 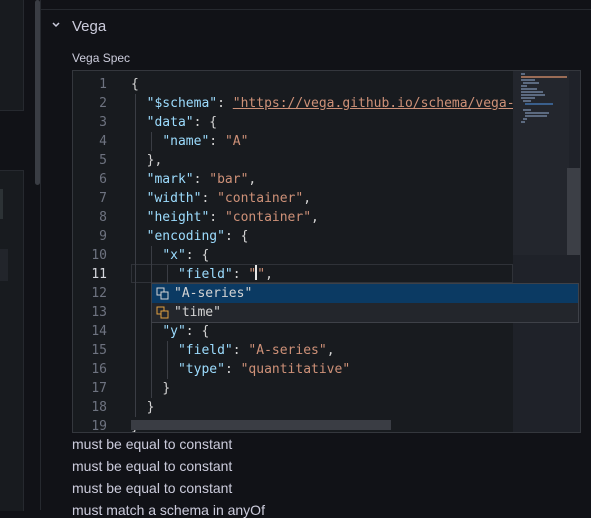 What do you see at coordinates (135, 84) in the screenshot?
I see `code-line: {` at bounding box center [135, 84].